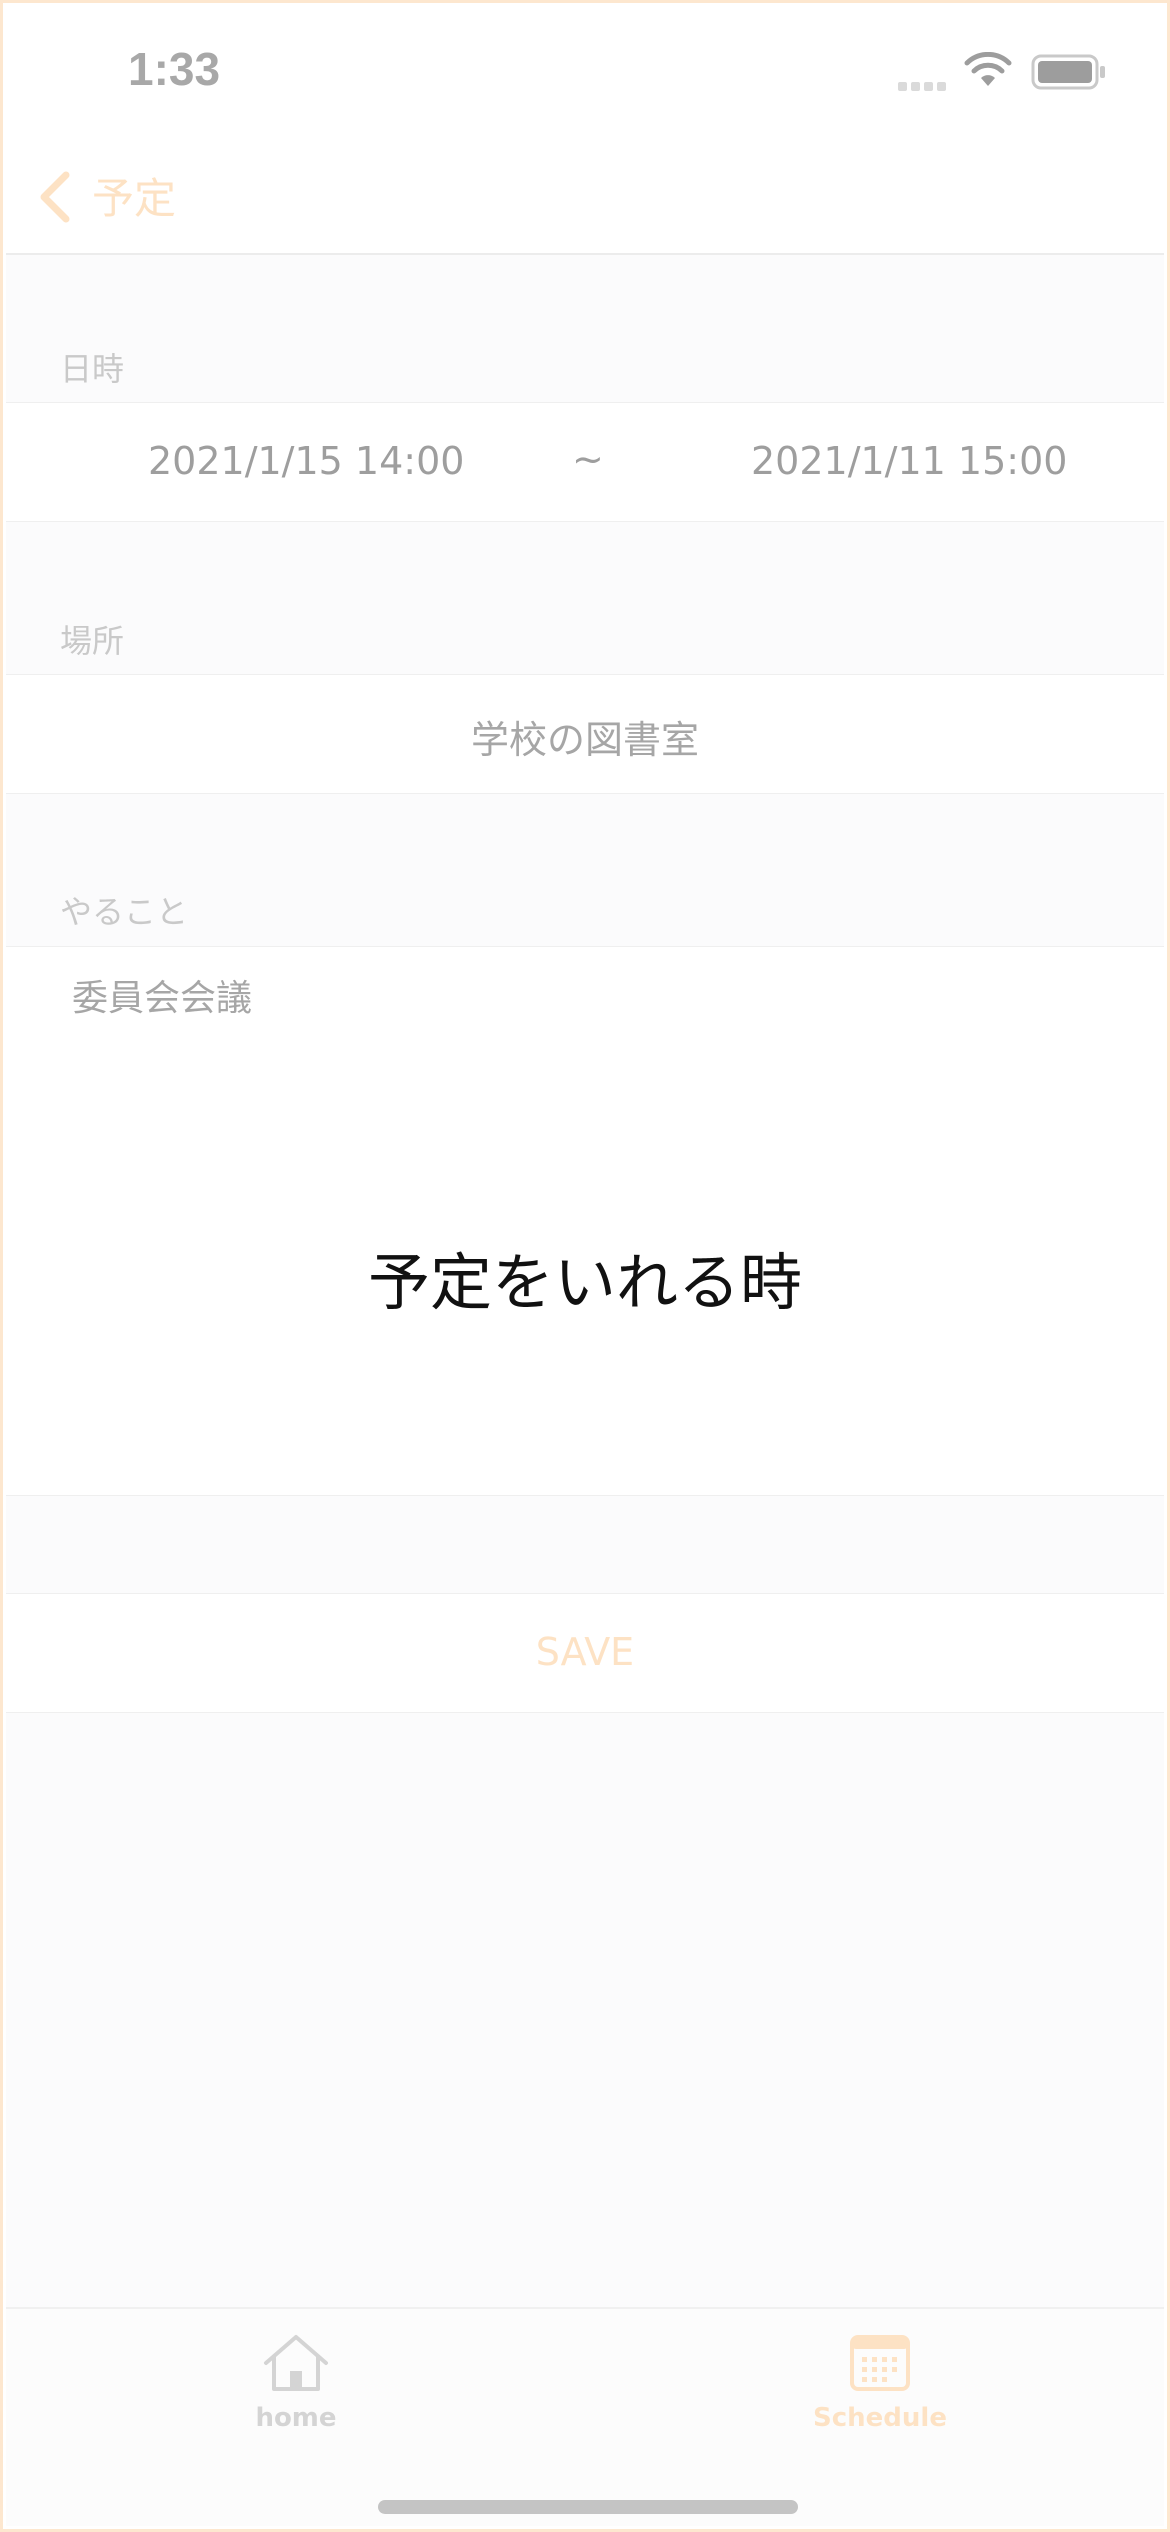 Image resolution: width=1170 pixels, height=2532 pixels. I want to click on wifi-icon, so click(988, 69).